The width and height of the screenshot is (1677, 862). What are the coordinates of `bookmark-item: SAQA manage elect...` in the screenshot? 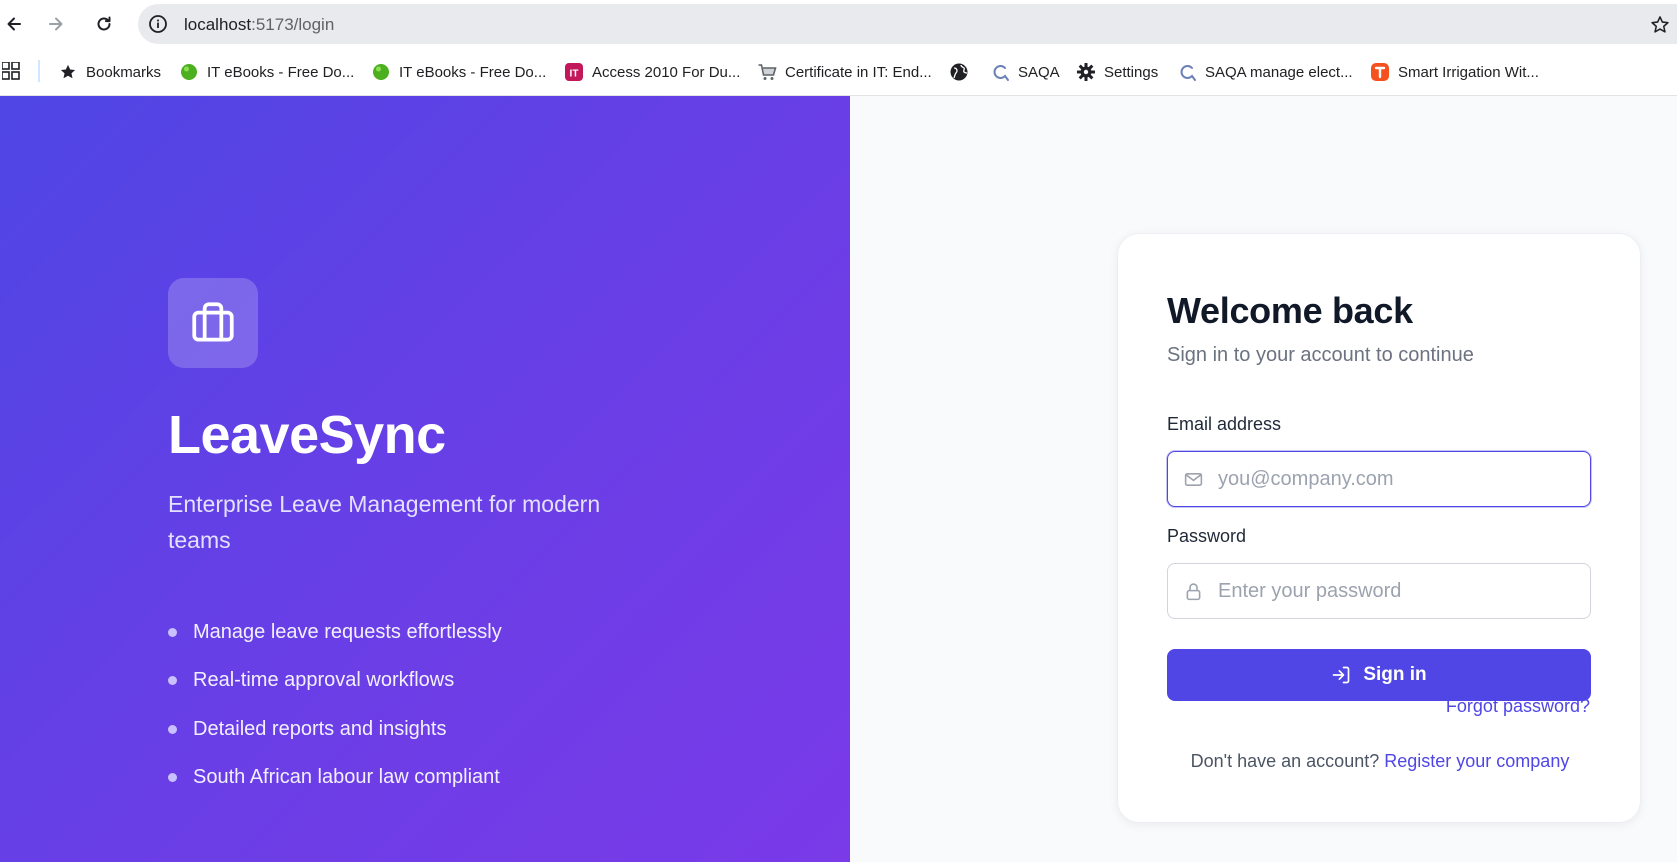 It's located at (1265, 72).